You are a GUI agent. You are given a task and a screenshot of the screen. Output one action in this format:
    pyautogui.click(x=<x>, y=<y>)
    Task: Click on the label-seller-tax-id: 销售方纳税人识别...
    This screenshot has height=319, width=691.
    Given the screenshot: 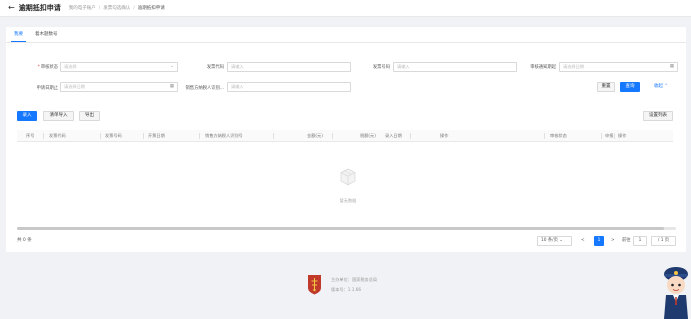 What is the action you would take?
    pyautogui.click(x=202, y=88)
    